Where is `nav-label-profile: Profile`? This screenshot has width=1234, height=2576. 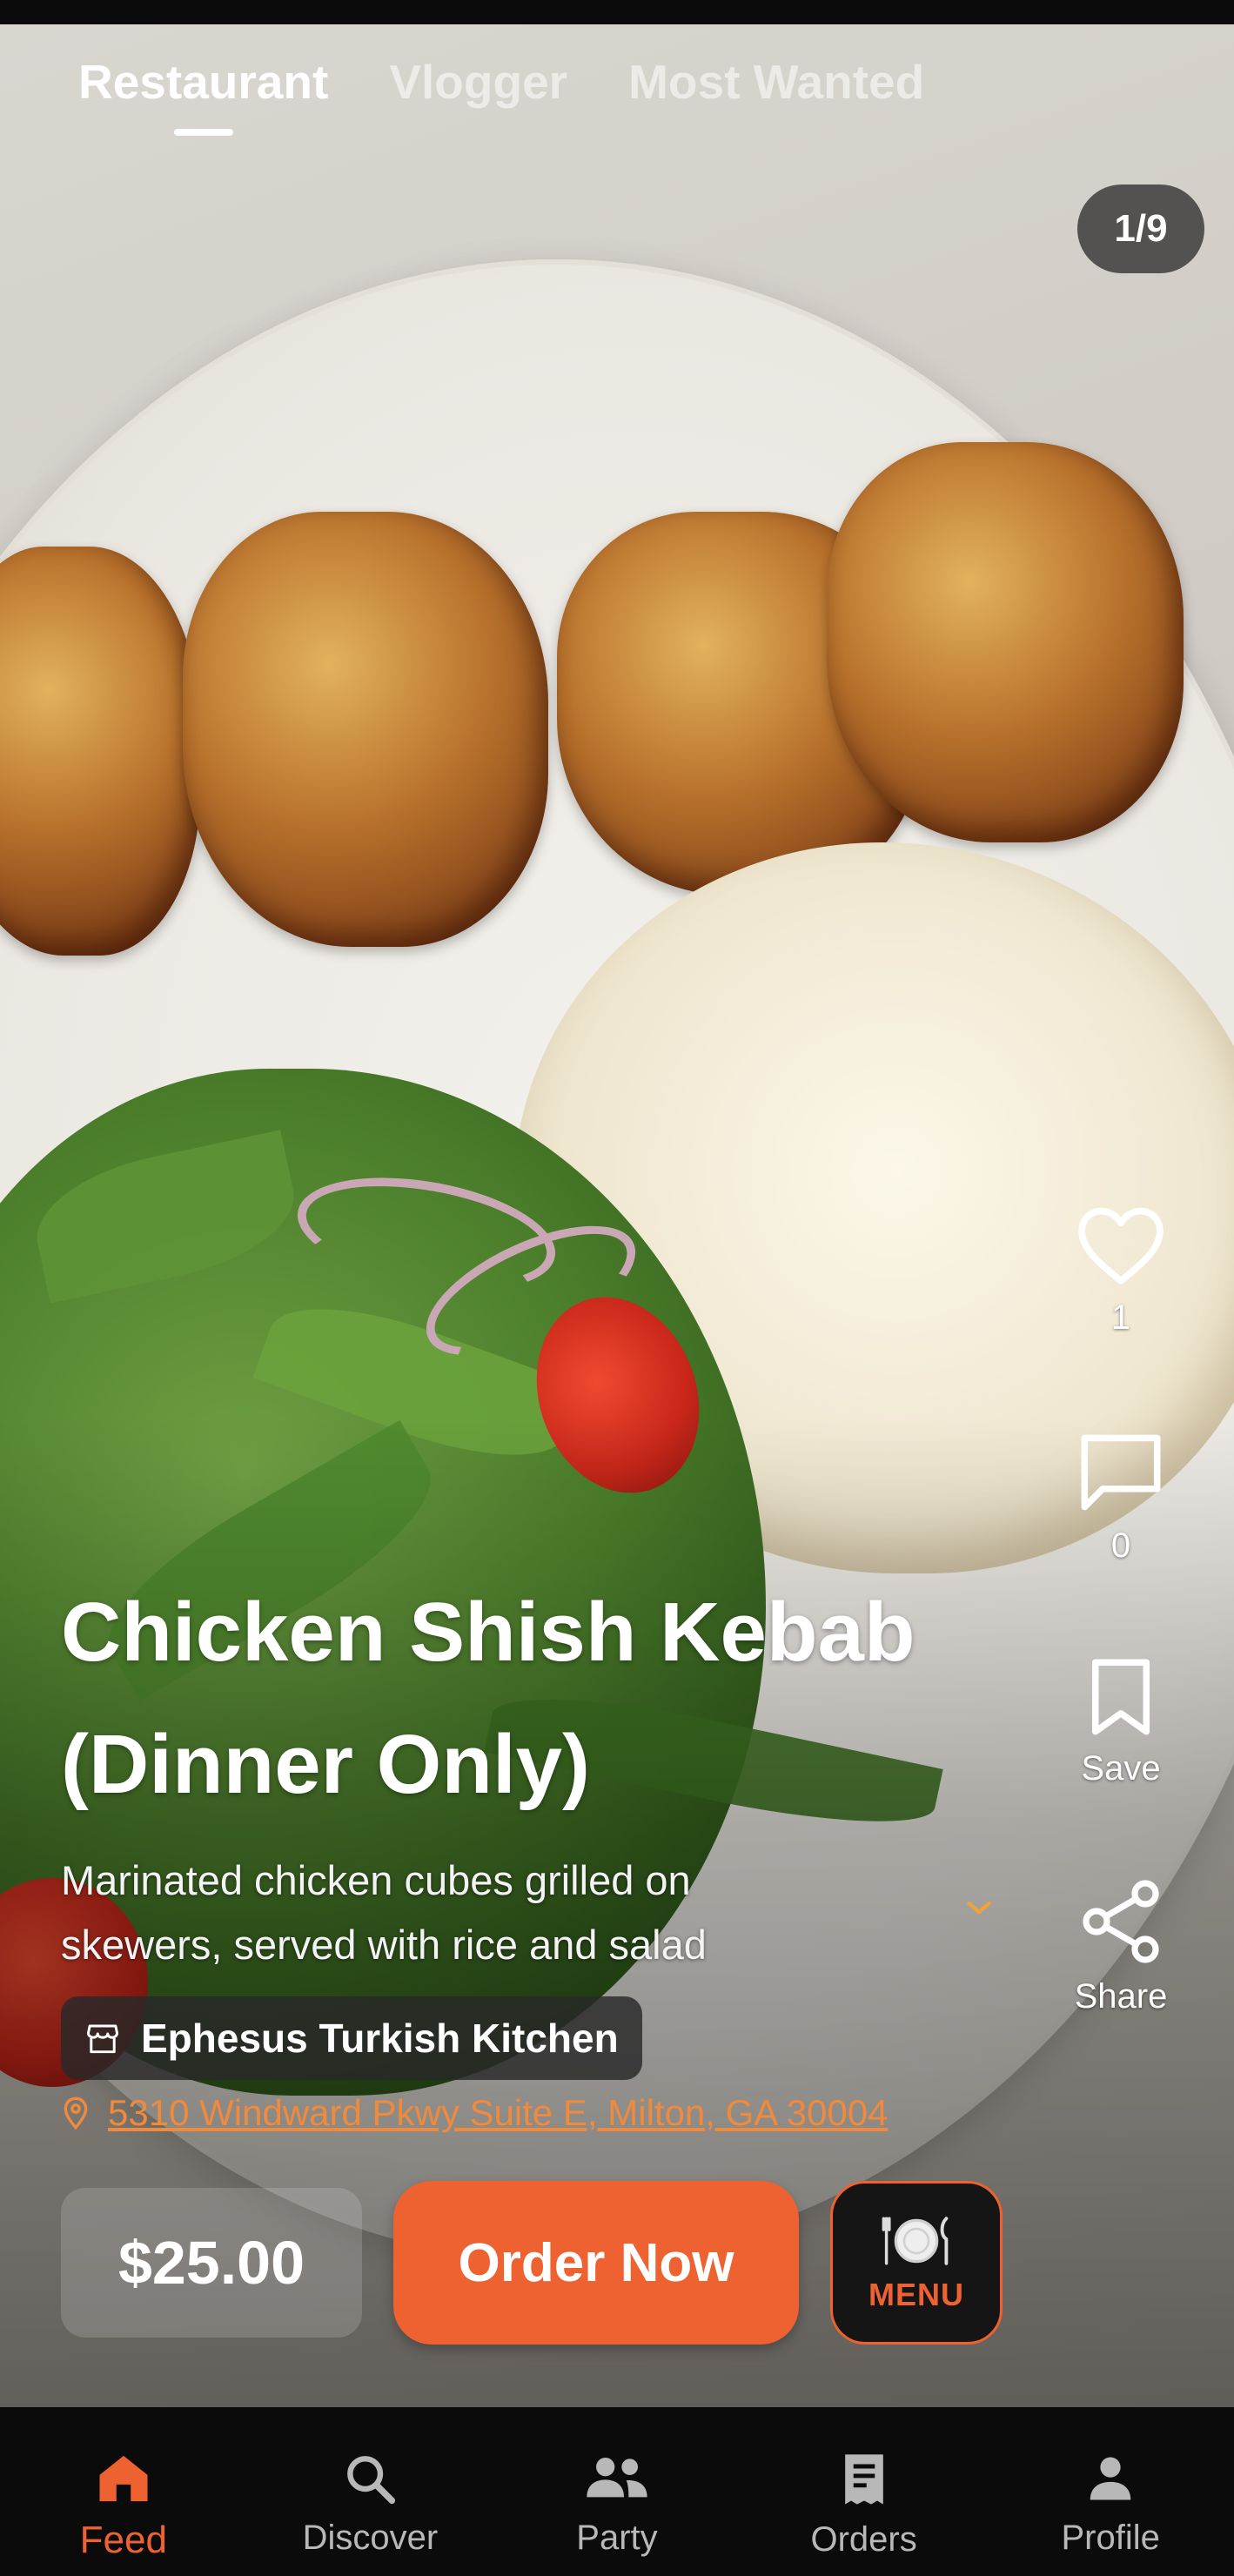
nav-label-profile: Profile is located at coordinates (1110, 2538).